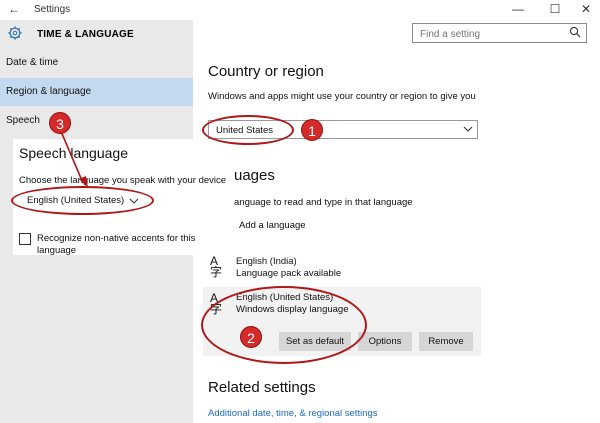 The image size is (600, 423). Describe the element at coordinates (284, 325) in the screenshot. I see `highlight-ellipse-display-language` at that location.